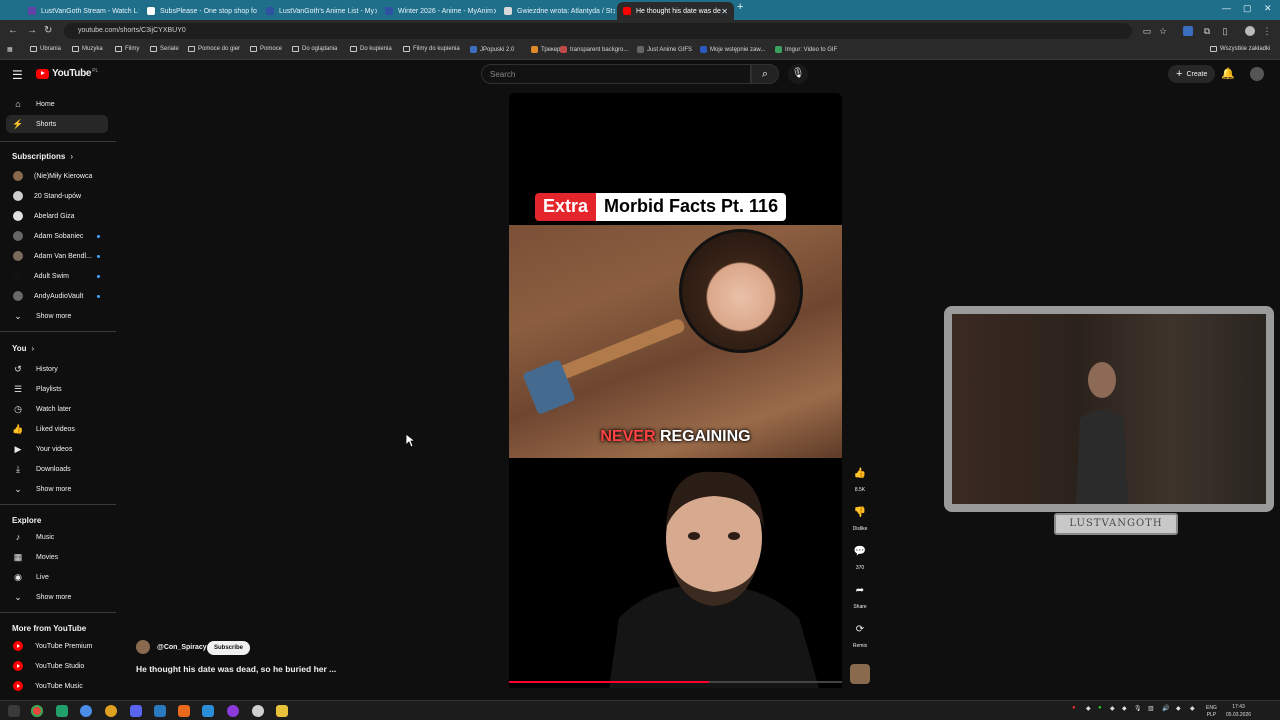 The image size is (1280, 720). I want to click on sidebar-item: Adam Sobaniec, so click(57, 236).